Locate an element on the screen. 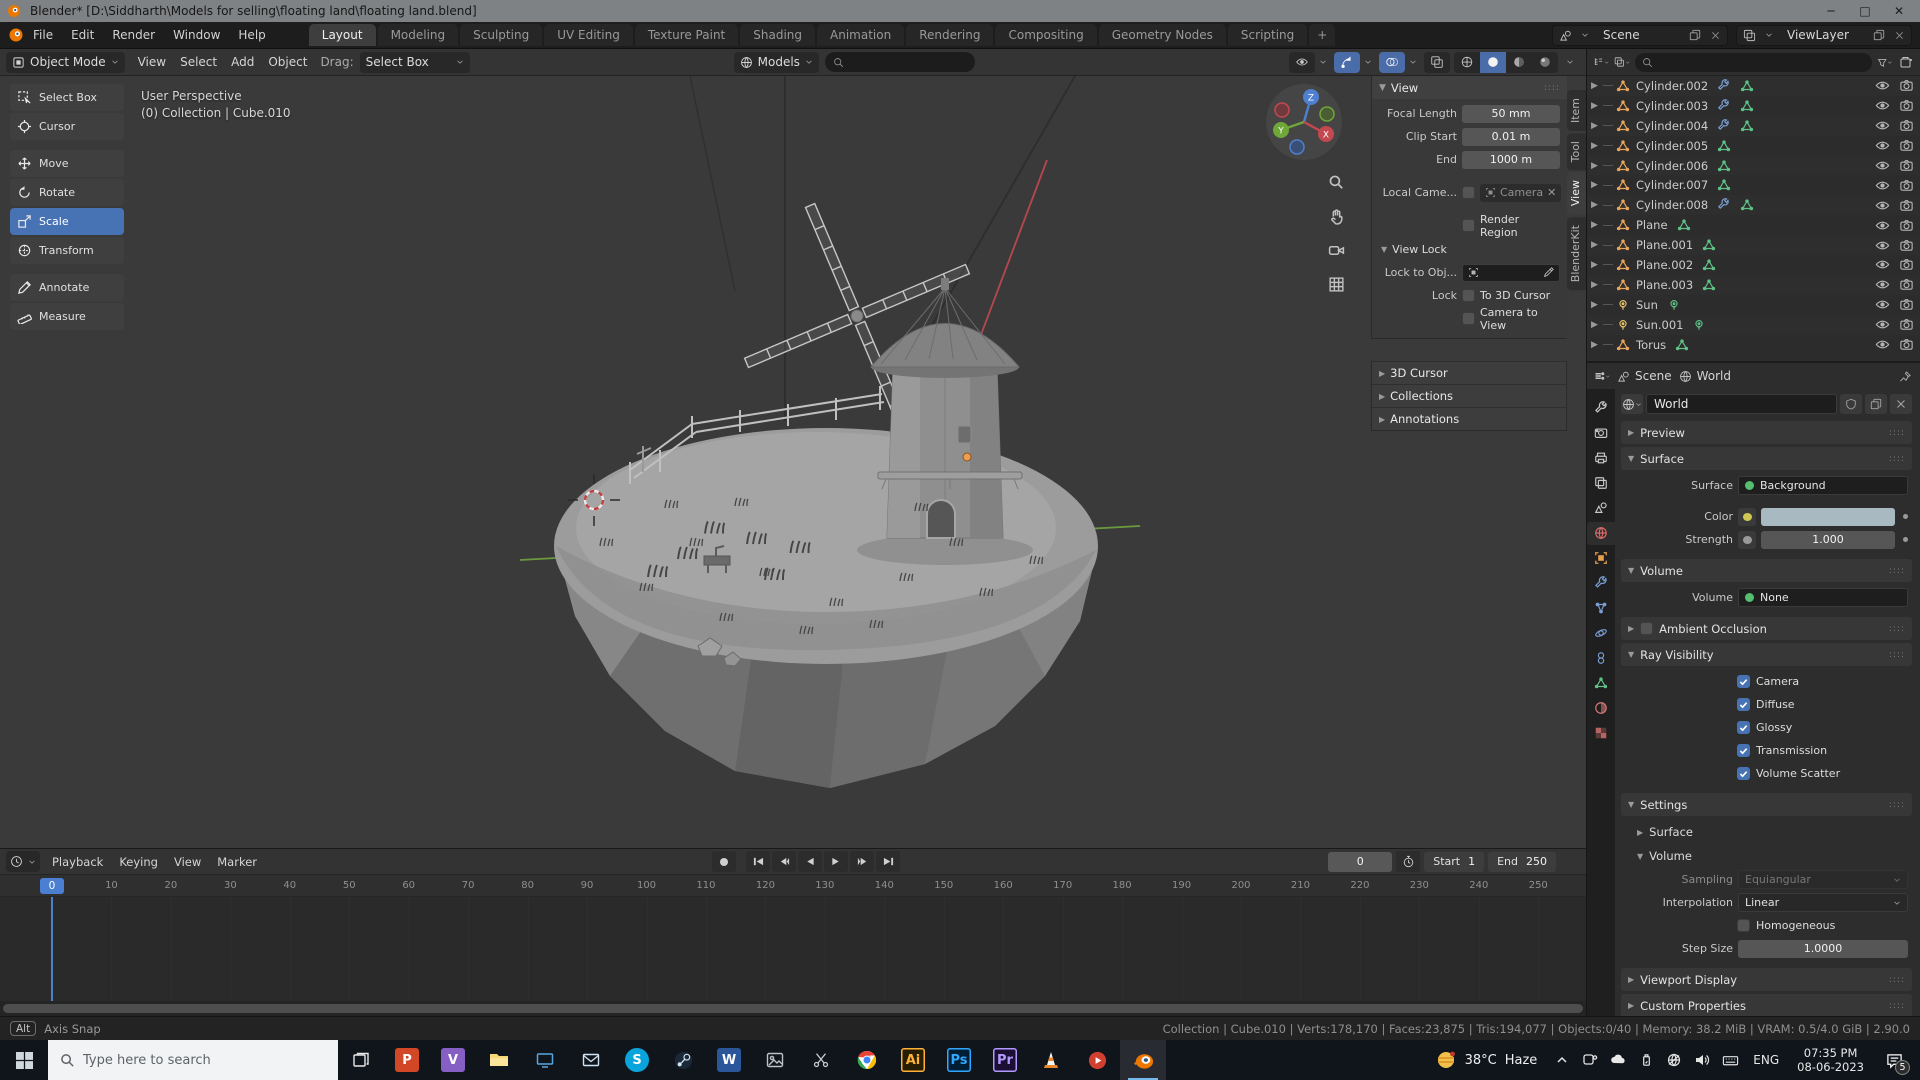 Image resolution: width=1920 pixels, height=1080 pixels. shading-wireframe-button is located at coordinates (1467, 62).